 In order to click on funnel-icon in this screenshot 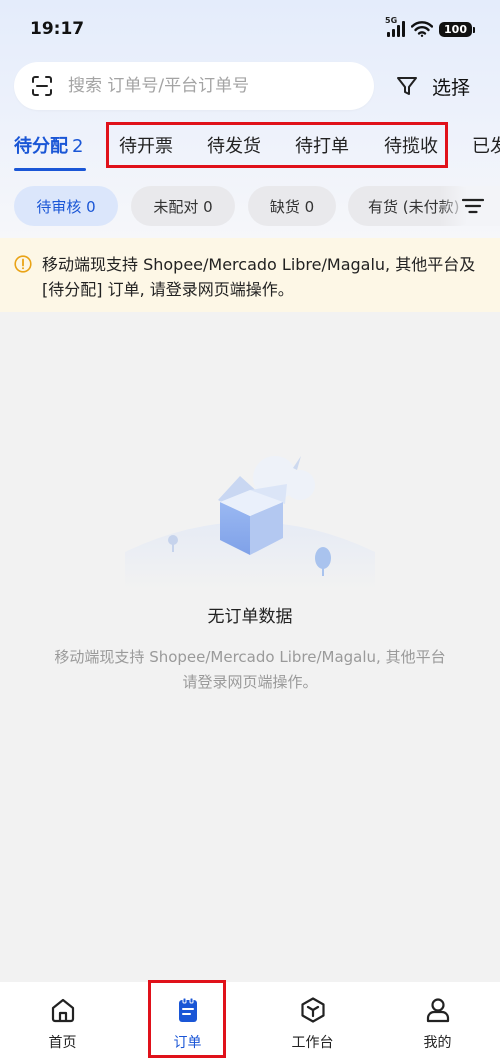, I will do `click(407, 86)`.